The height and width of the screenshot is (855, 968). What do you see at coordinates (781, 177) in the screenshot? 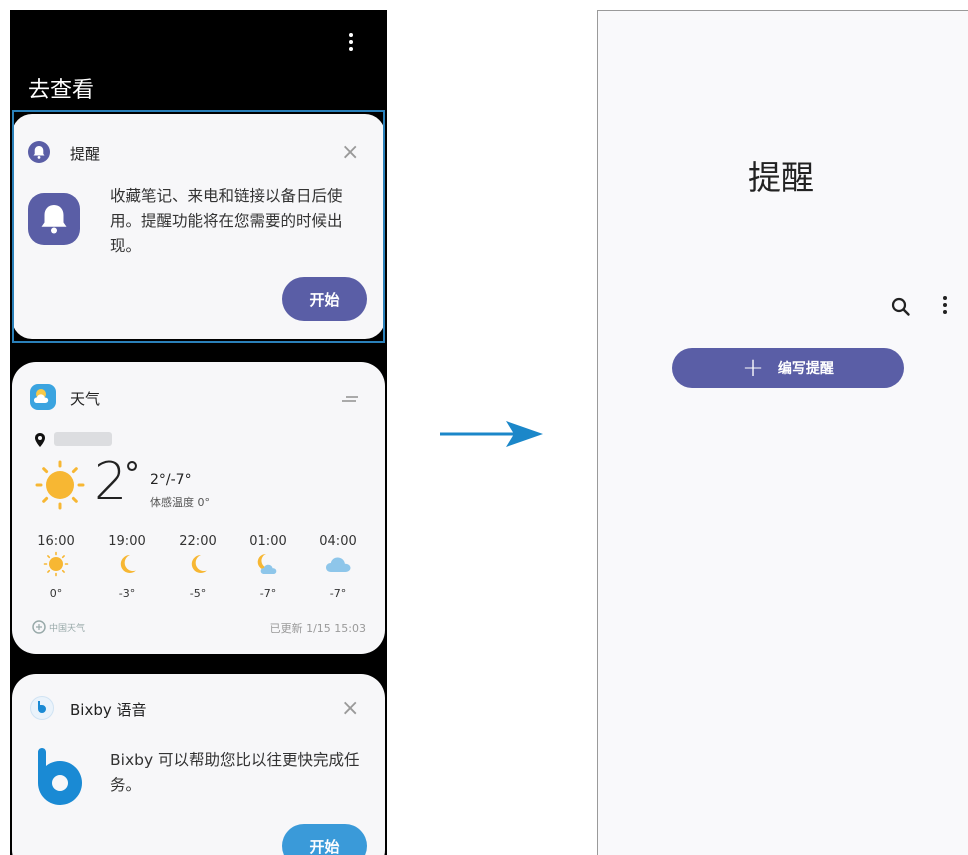
I see `reminder-app-title: 提醒` at bounding box center [781, 177].